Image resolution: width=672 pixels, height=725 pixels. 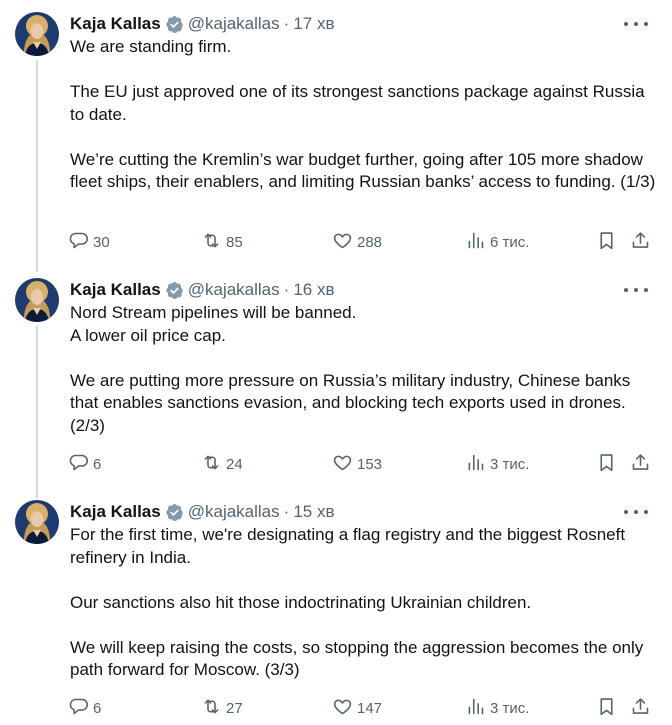 I want to click on like-button: 153, so click(x=357, y=464).